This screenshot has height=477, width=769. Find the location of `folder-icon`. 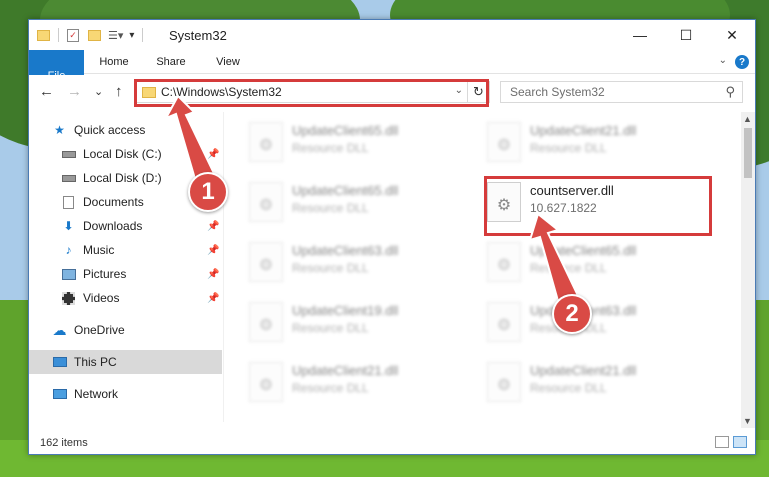

folder-icon is located at coordinates (43, 35).